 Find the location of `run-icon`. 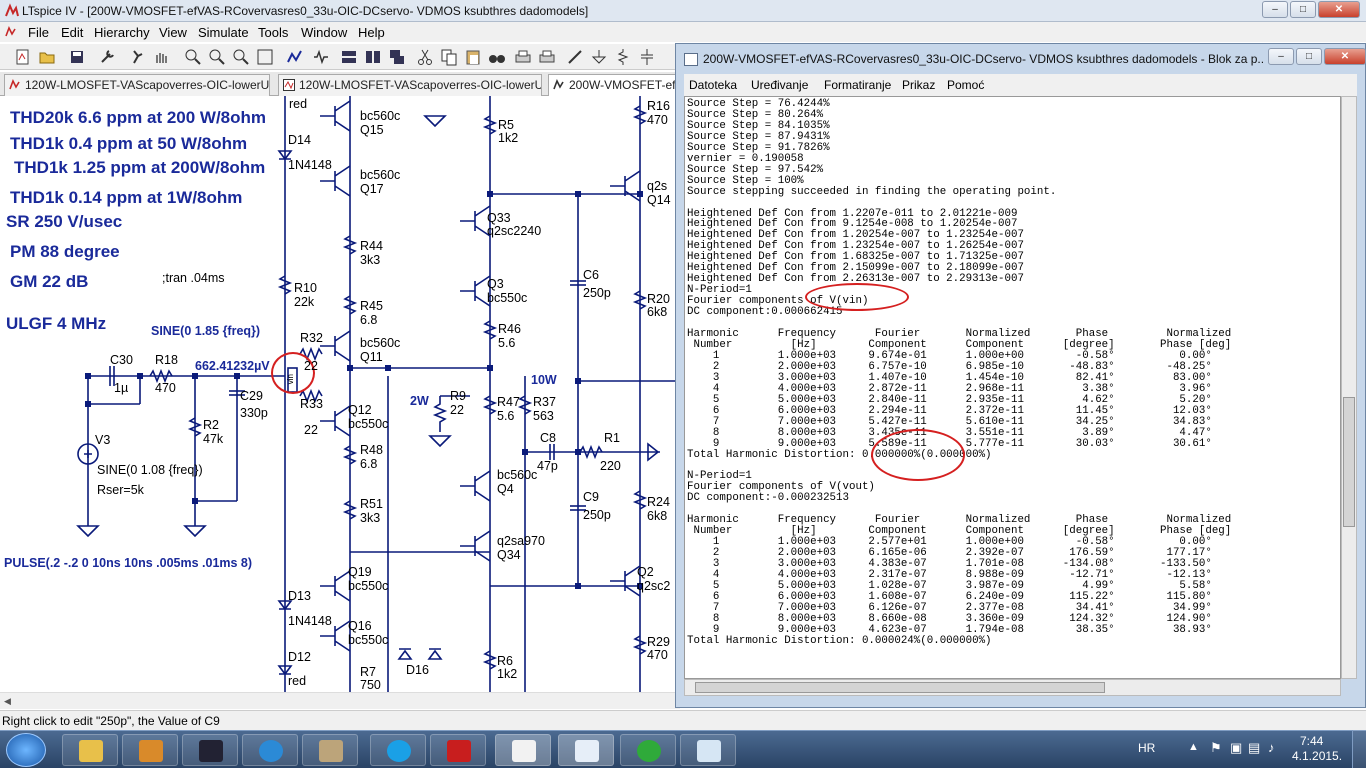

run-icon is located at coordinates (137, 57).